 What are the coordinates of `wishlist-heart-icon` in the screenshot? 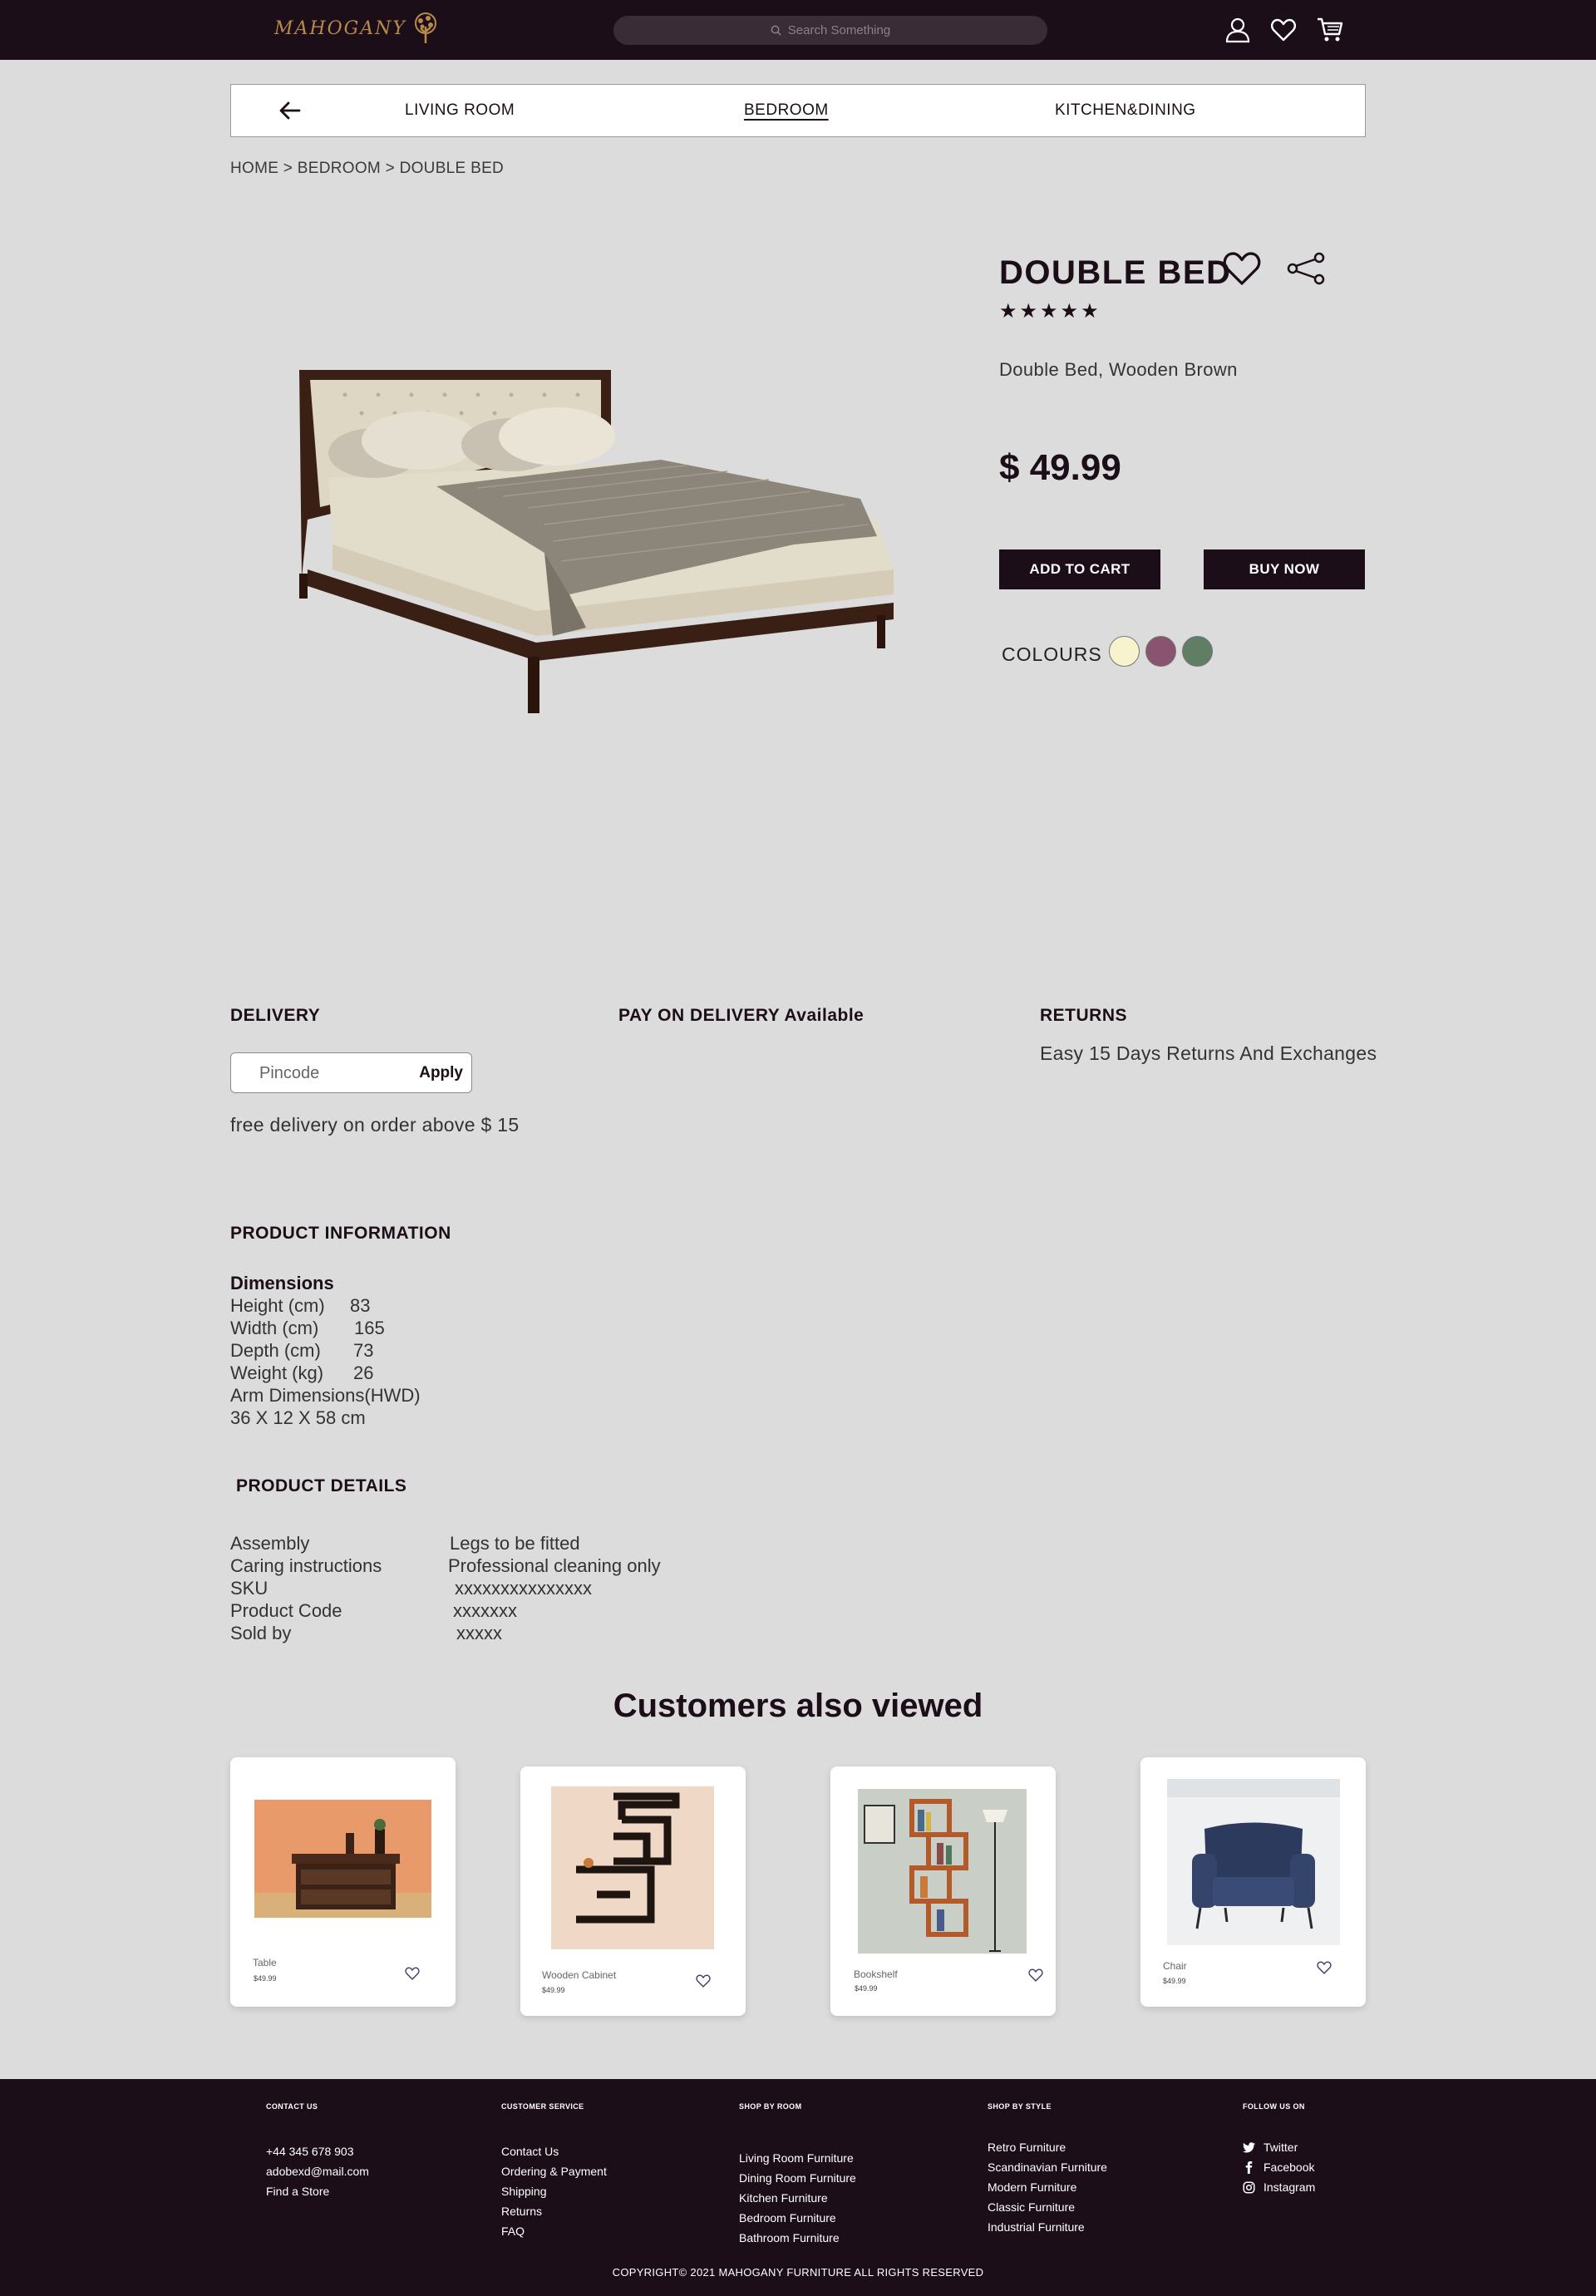 It's located at (1242, 270).